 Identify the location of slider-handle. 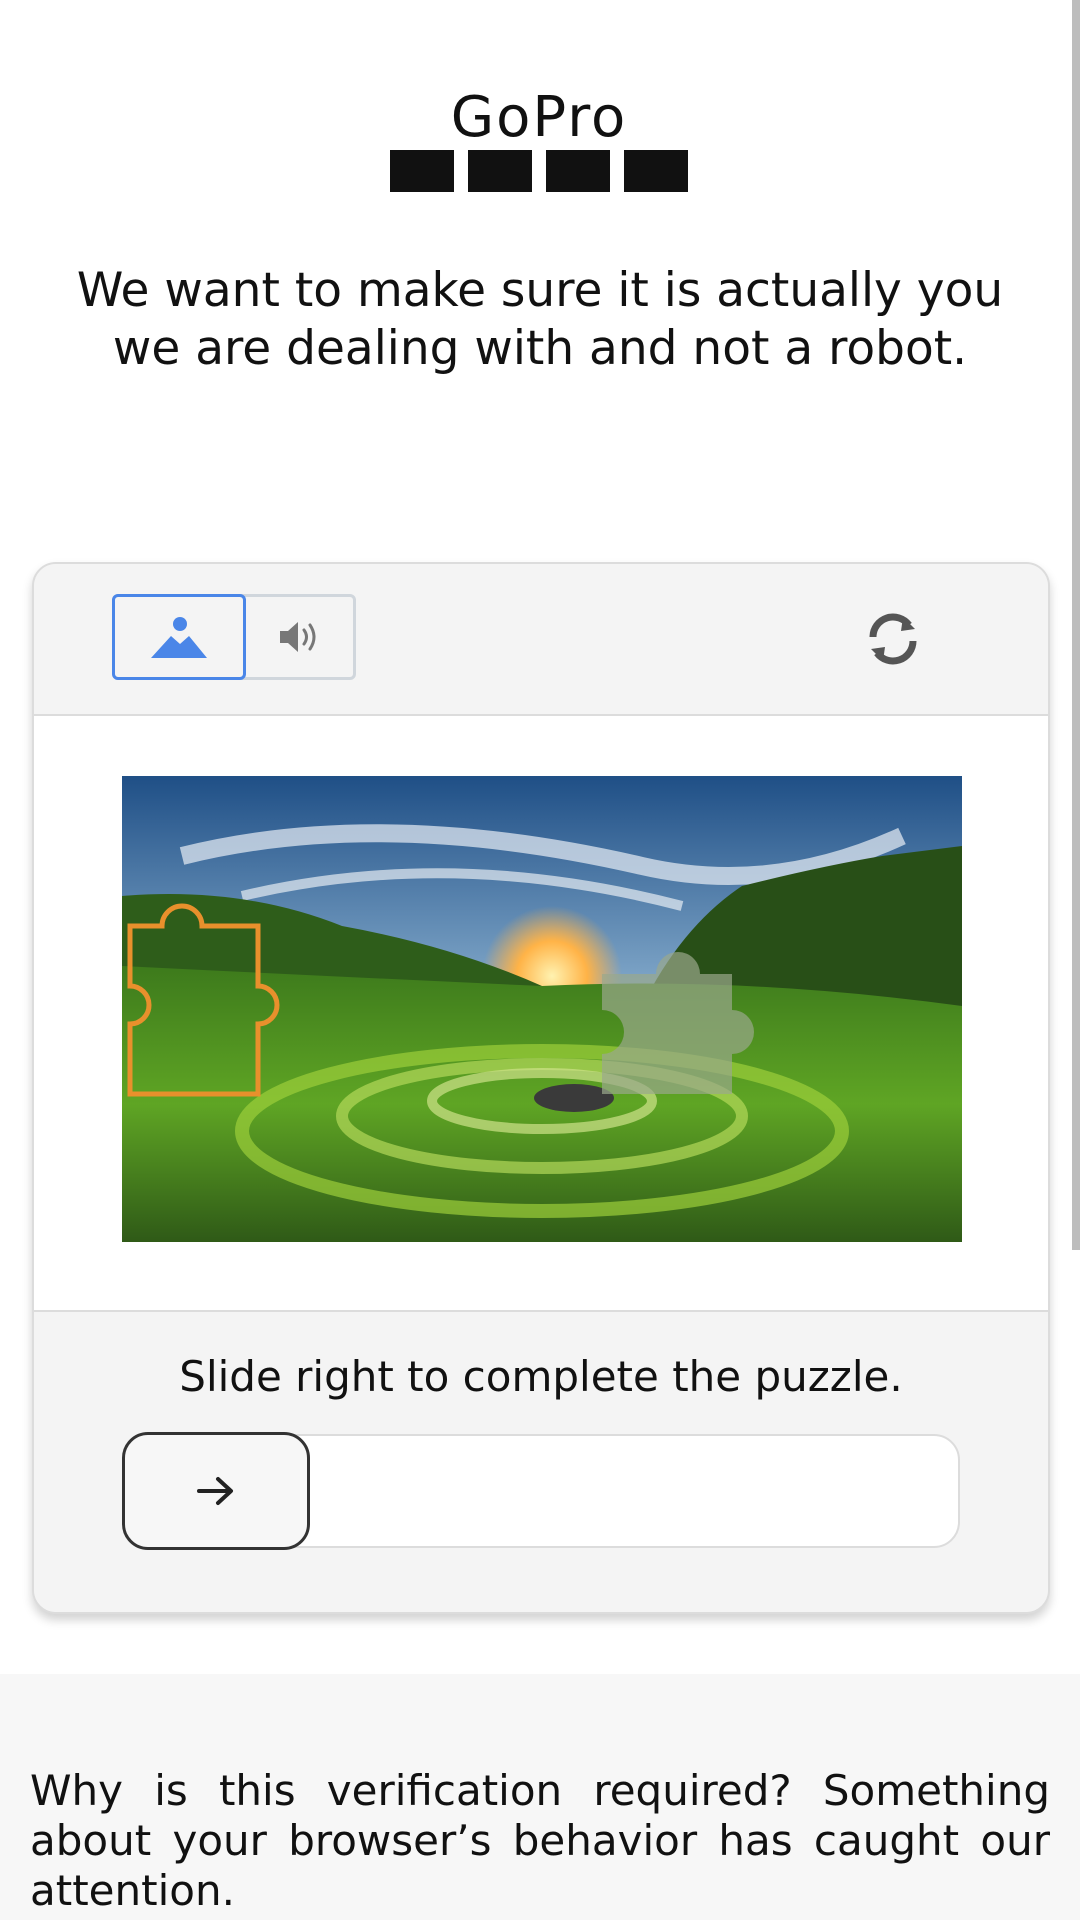
(216, 1491).